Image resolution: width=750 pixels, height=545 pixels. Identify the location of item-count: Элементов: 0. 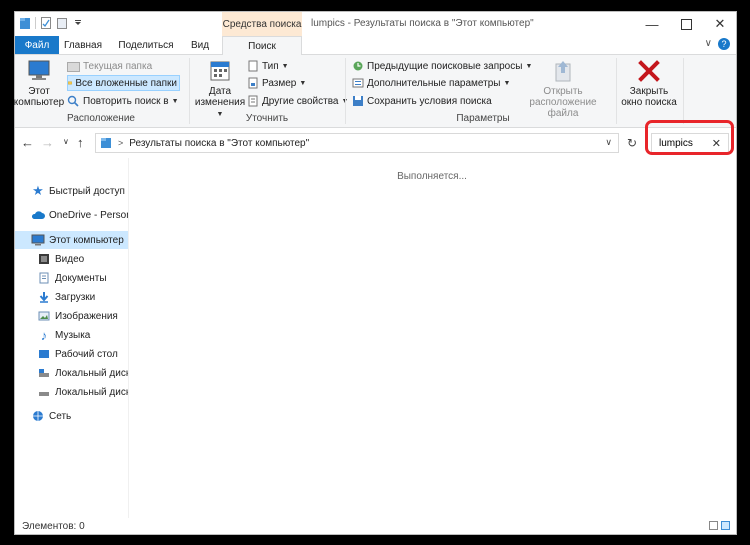
(53, 526).